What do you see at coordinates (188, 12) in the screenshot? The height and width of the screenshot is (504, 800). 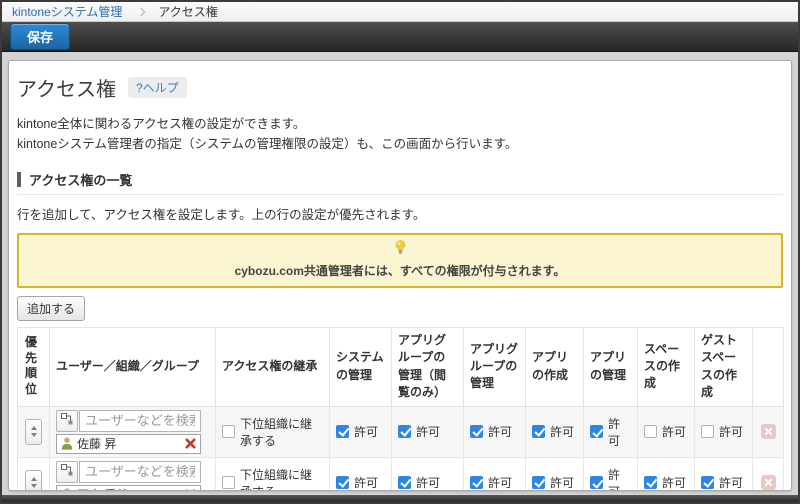 I see `breadcrumb-current: アクセス権` at bounding box center [188, 12].